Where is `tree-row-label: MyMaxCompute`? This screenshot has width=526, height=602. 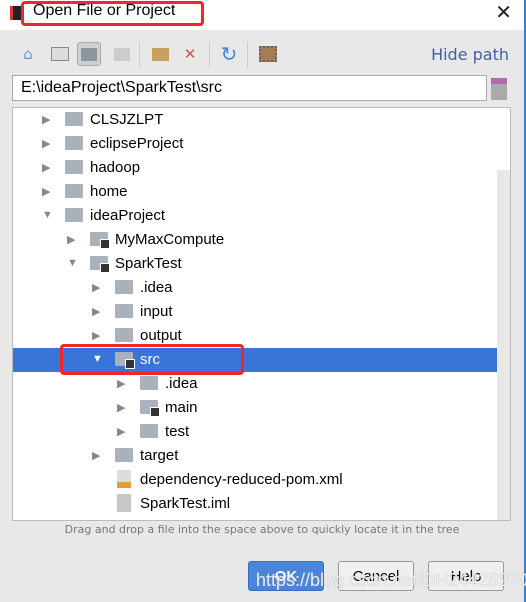 tree-row-label: MyMaxCompute is located at coordinates (170, 239).